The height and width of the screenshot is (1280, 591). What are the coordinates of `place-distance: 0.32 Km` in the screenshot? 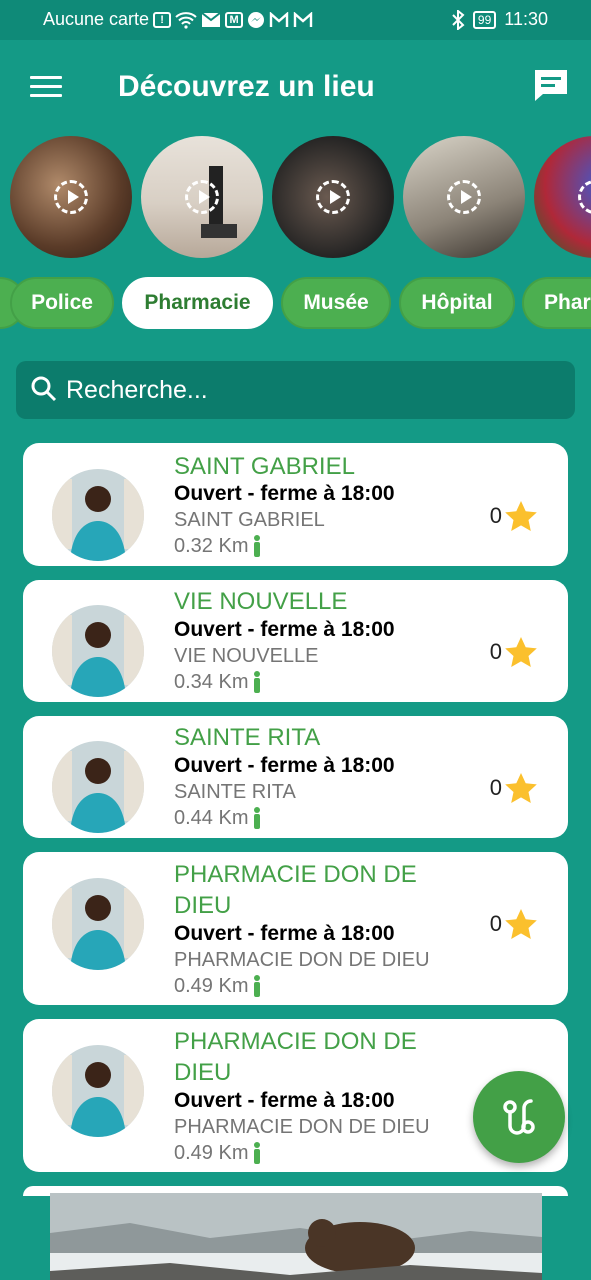 It's located at (211, 545).